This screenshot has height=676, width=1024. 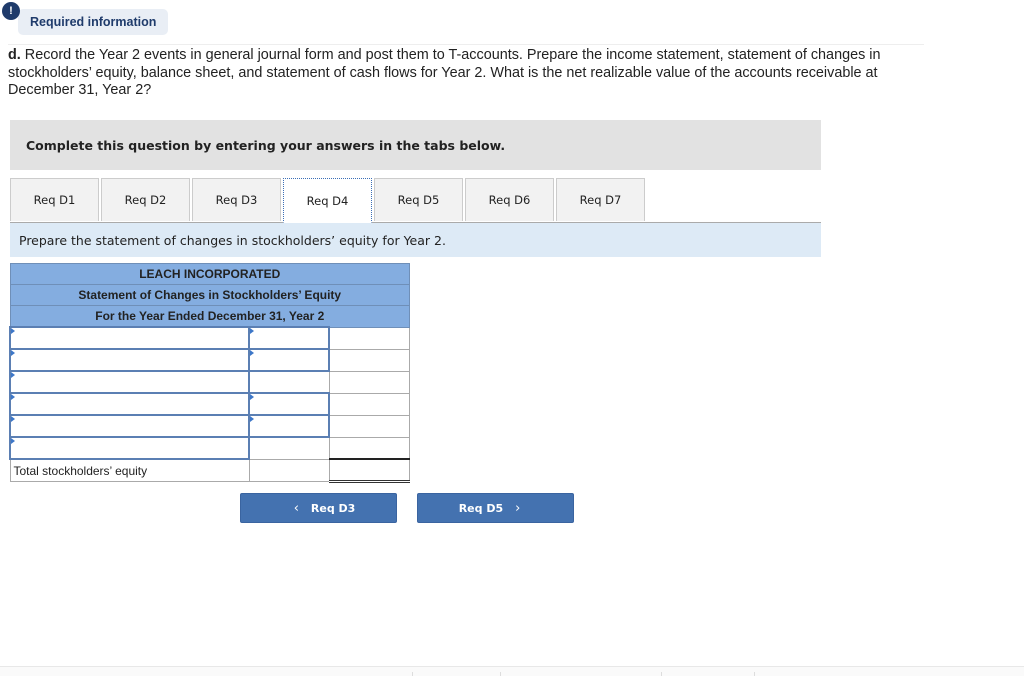 What do you see at coordinates (418, 199) in the screenshot?
I see `tab-req-d5: Req D5` at bounding box center [418, 199].